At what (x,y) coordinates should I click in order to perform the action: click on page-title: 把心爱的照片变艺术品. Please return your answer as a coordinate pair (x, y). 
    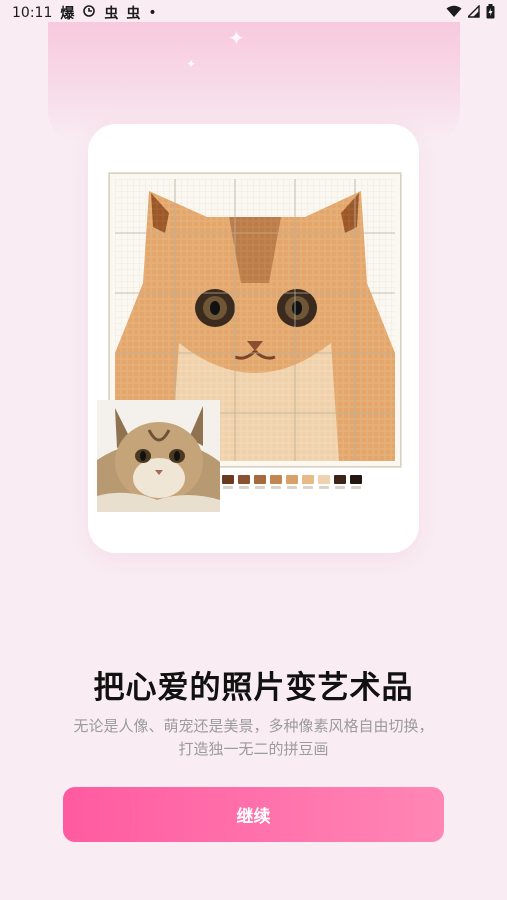
    Looking at the image, I should click on (253, 688).